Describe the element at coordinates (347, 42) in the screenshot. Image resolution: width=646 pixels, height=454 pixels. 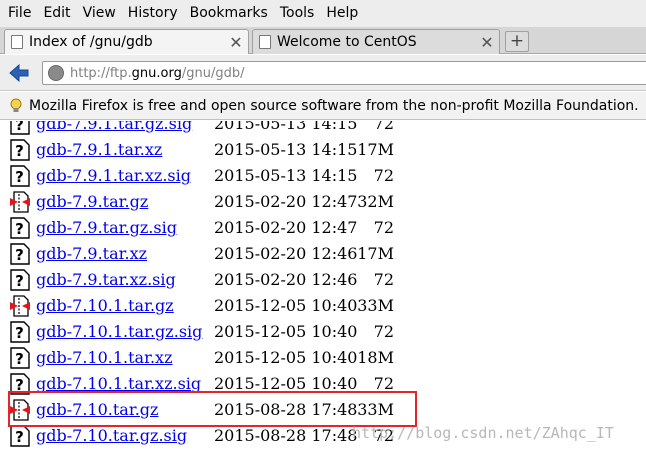
I see `tab-label: Welcome to CentOS` at that location.